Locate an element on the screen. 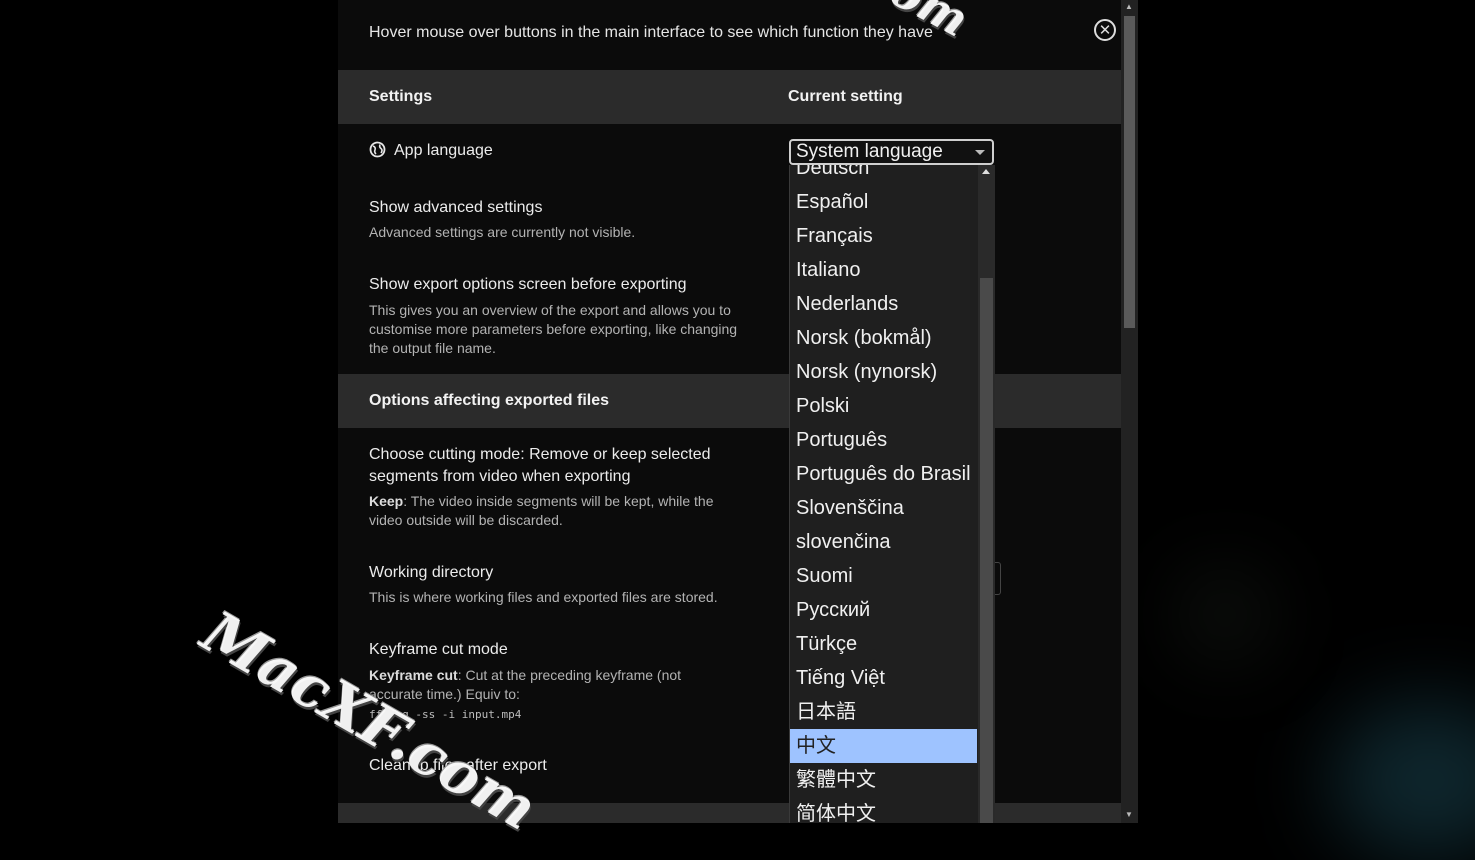 The width and height of the screenshot is (1475, 860). language-option: Português do Brasil is located at coordinates (883, 474).